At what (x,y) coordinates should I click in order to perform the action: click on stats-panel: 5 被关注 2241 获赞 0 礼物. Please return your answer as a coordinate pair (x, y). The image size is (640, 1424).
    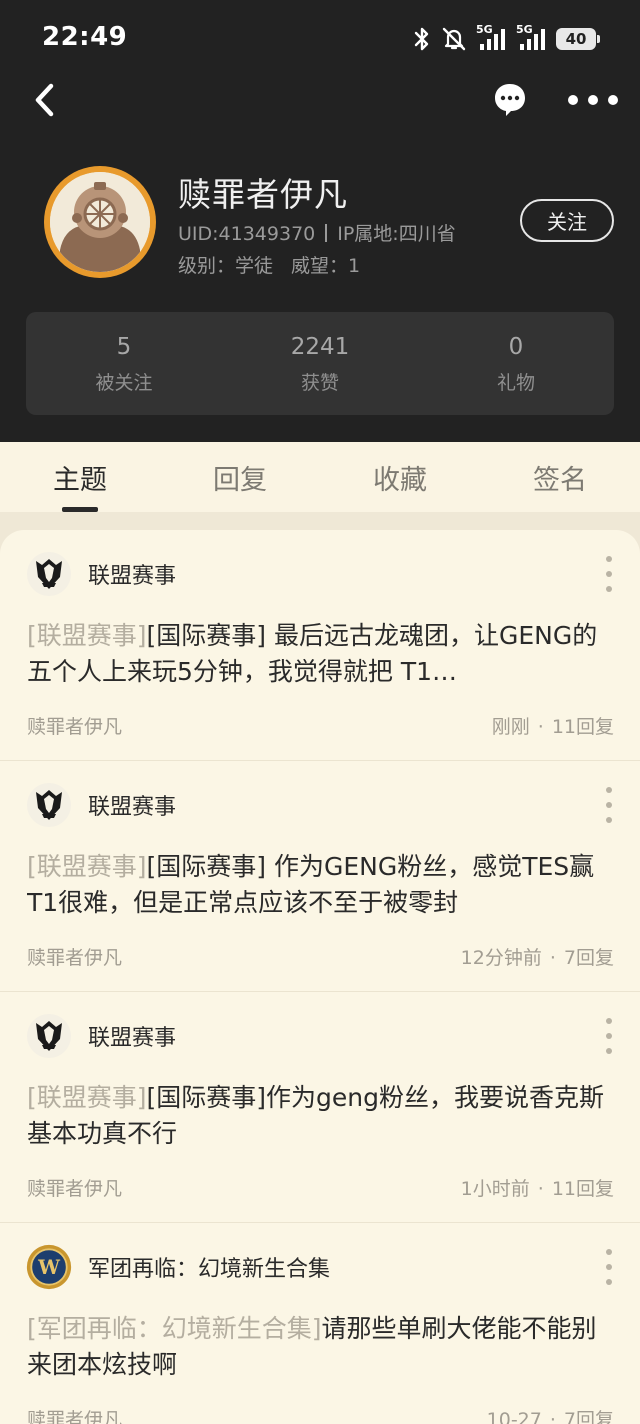
    Looking at the image, I should click on (320, 363).